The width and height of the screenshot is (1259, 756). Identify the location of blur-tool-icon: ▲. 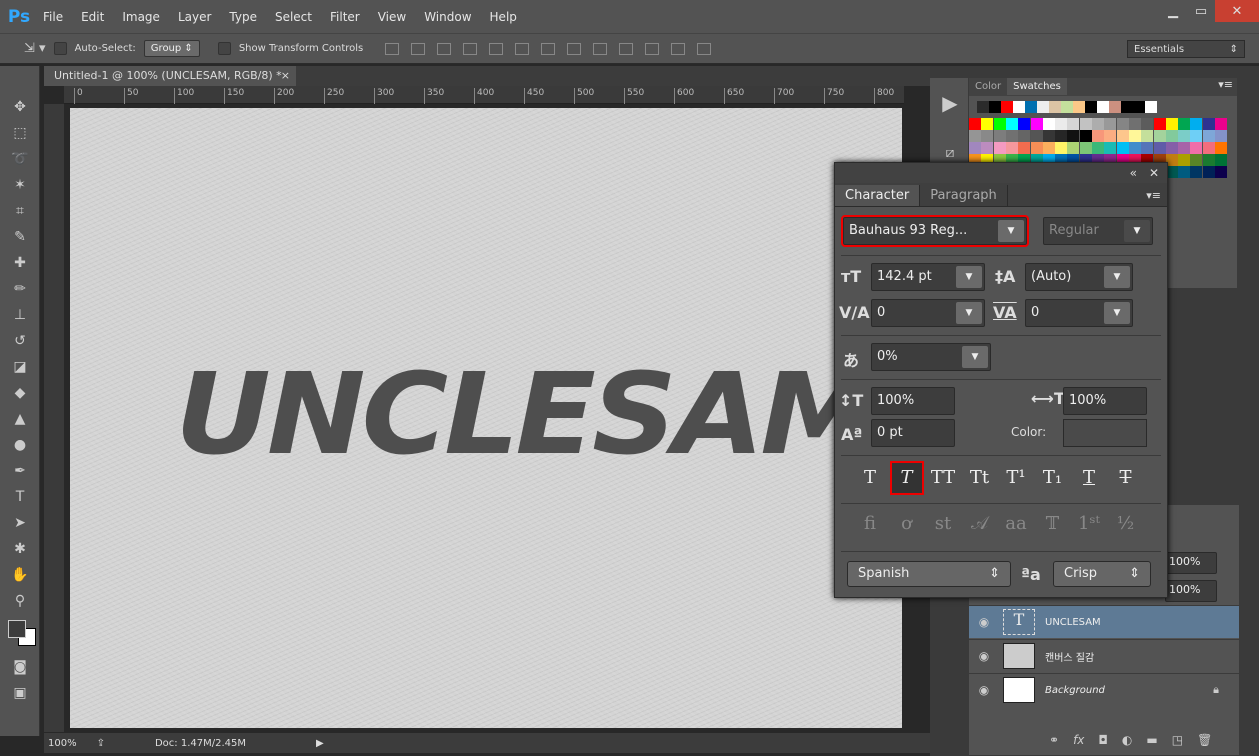
(20, 419).